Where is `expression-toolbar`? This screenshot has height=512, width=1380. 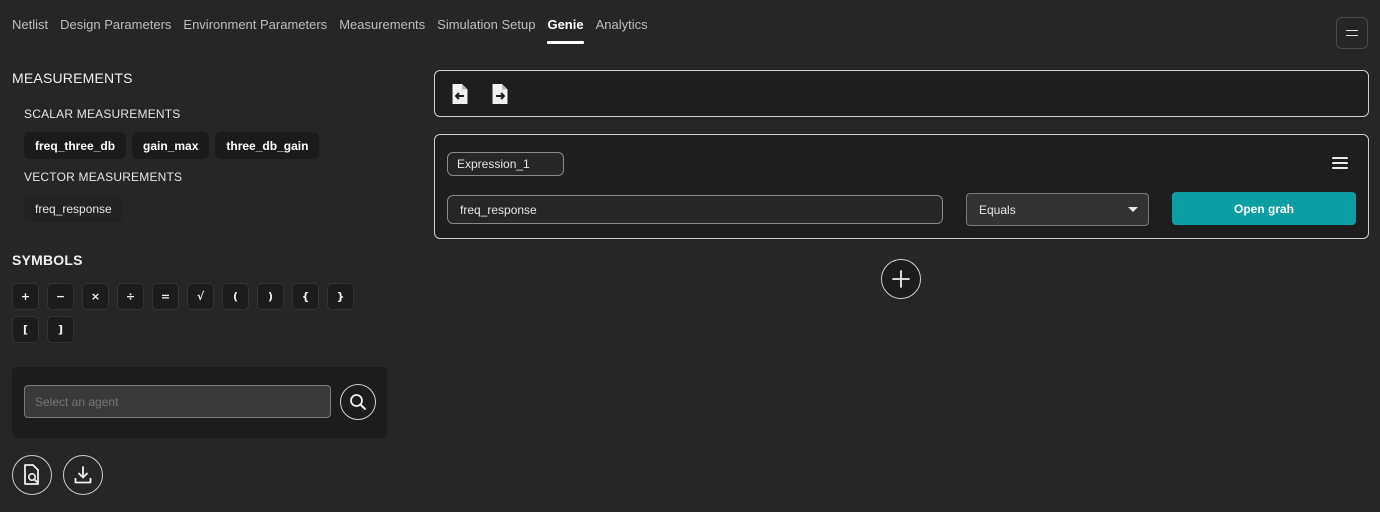 expression-toolbar is located at coordinates (901, 93).